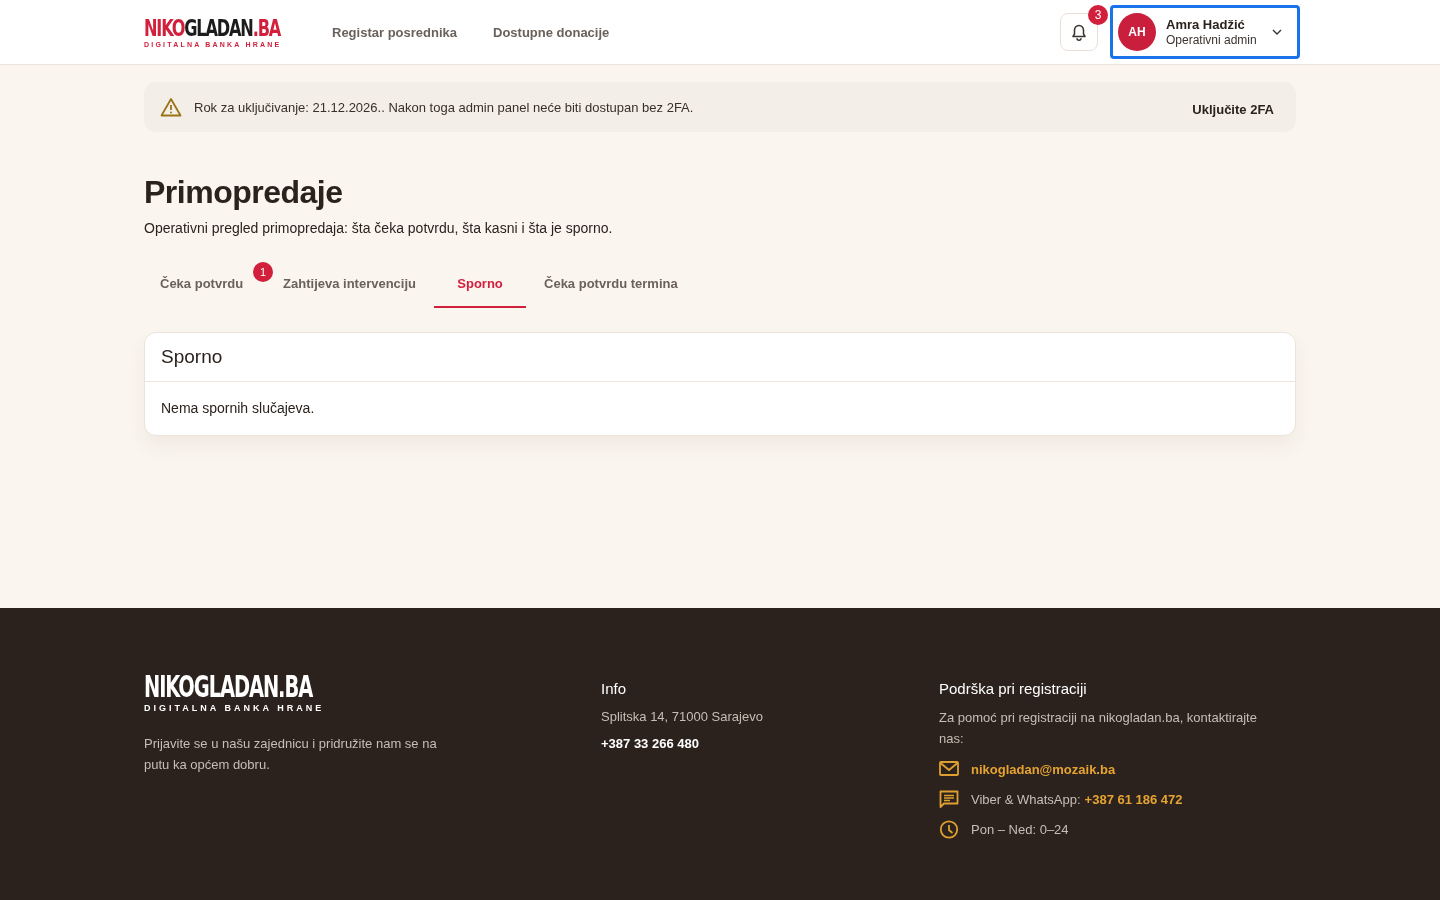 This screenshot has height=900, width=1440. What do you see at coordinates (238, 408) in the screenshot?
I see `empty-message: Nema spornih slučajeva.` at bounding box center [238, 408].